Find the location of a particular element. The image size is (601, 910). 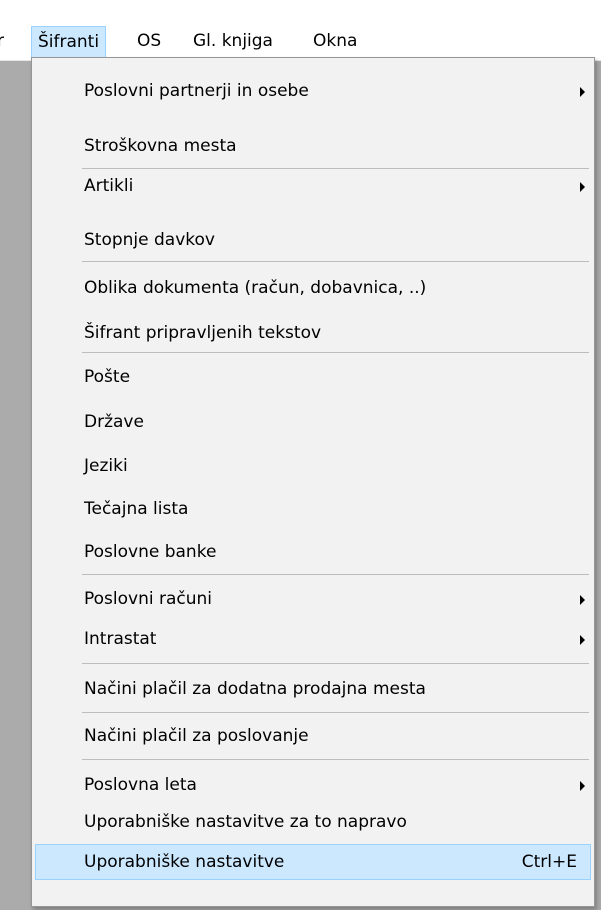

menu-item-label: Poslovni partnerji in osebe is located at coordinates (196, 91).